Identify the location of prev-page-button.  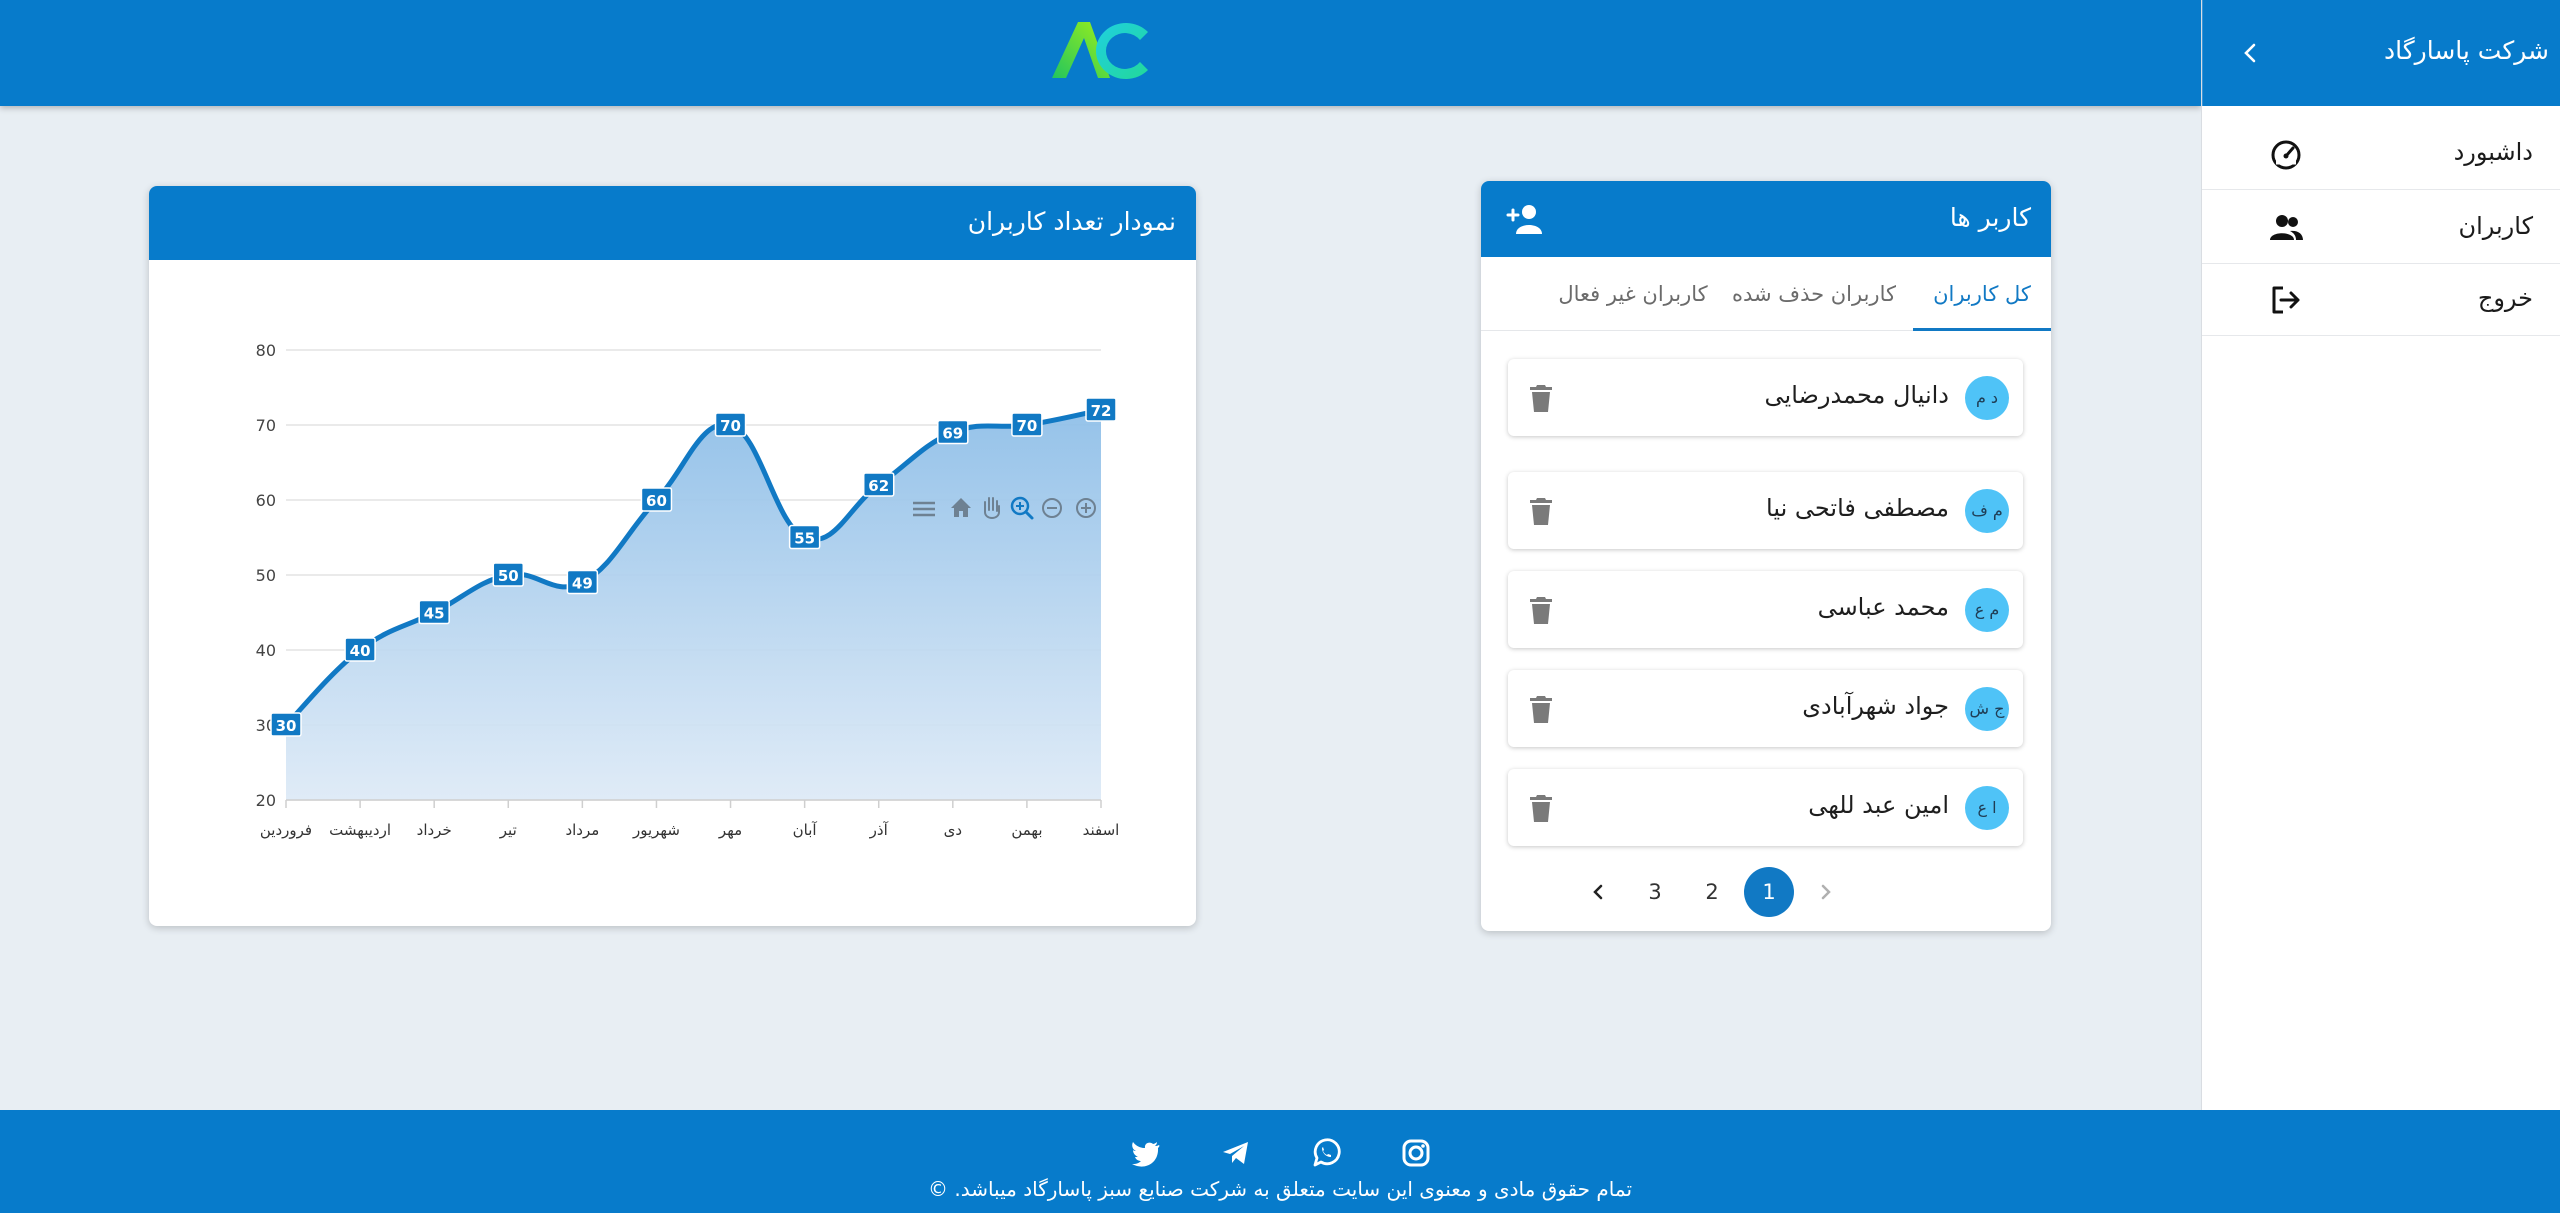
(1826, 892).